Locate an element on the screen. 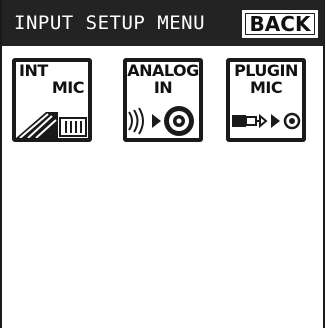 The width and height of the screenshot is (326, 328). internal-mic-icon is located at coordinates (51, 125).